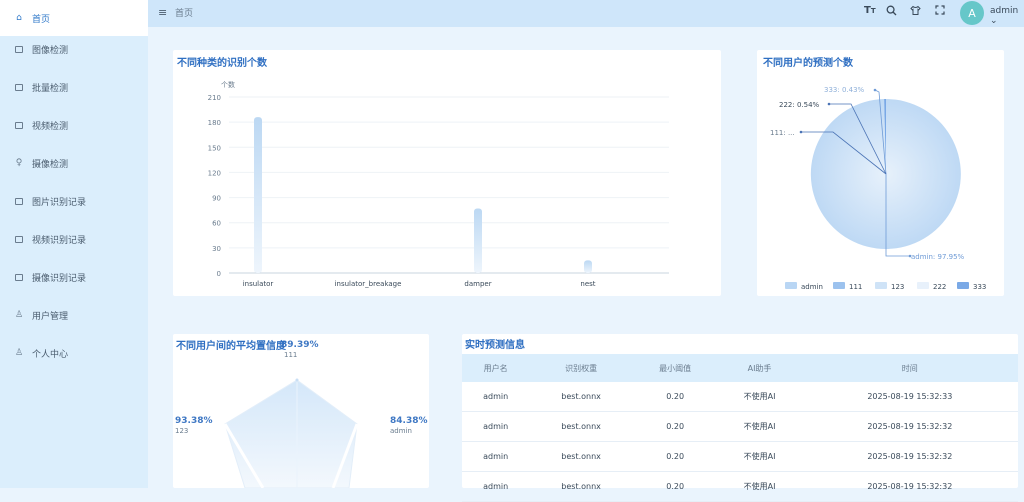 This screenshot has height=502, width=1024. I want to click on video-record-icon, so click(19, 239).